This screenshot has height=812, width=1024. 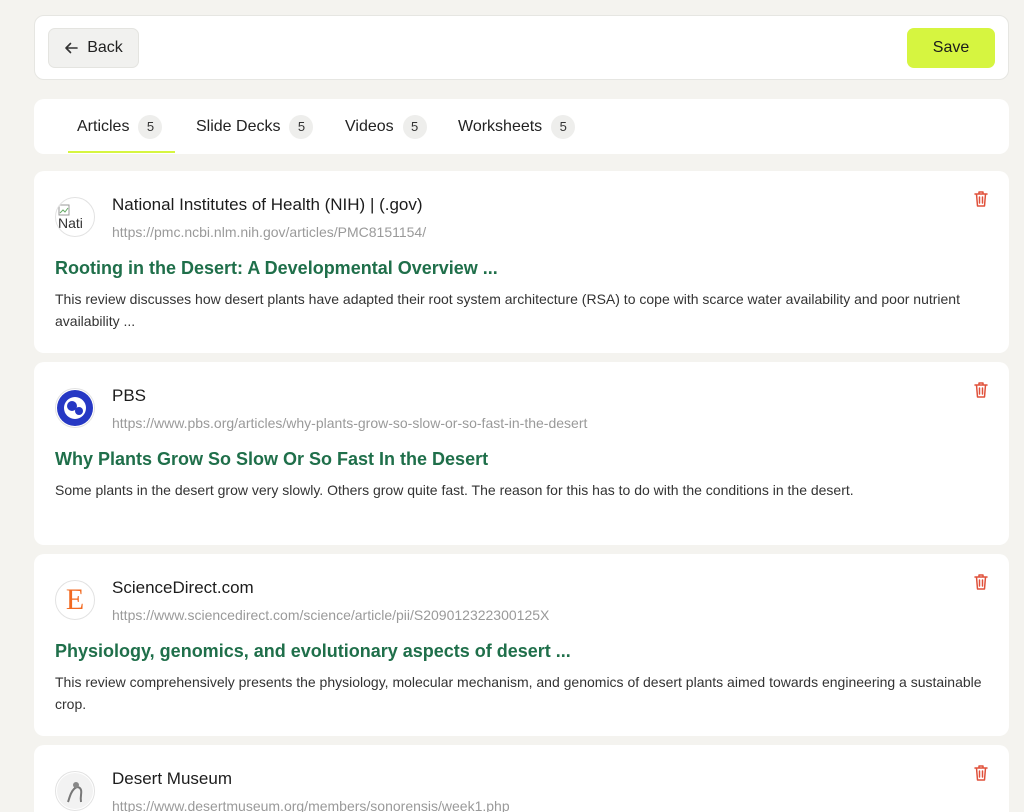 I want to click on pbs-logo-icon, so click(x=75, y=408).